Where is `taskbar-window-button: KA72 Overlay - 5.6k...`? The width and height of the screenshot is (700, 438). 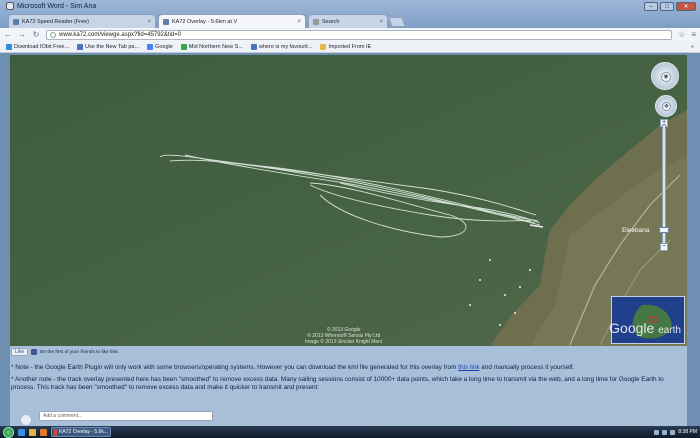
taskbar-window-button: KA72 Overlay - 5.6k... is located at coordinates (81, 432).